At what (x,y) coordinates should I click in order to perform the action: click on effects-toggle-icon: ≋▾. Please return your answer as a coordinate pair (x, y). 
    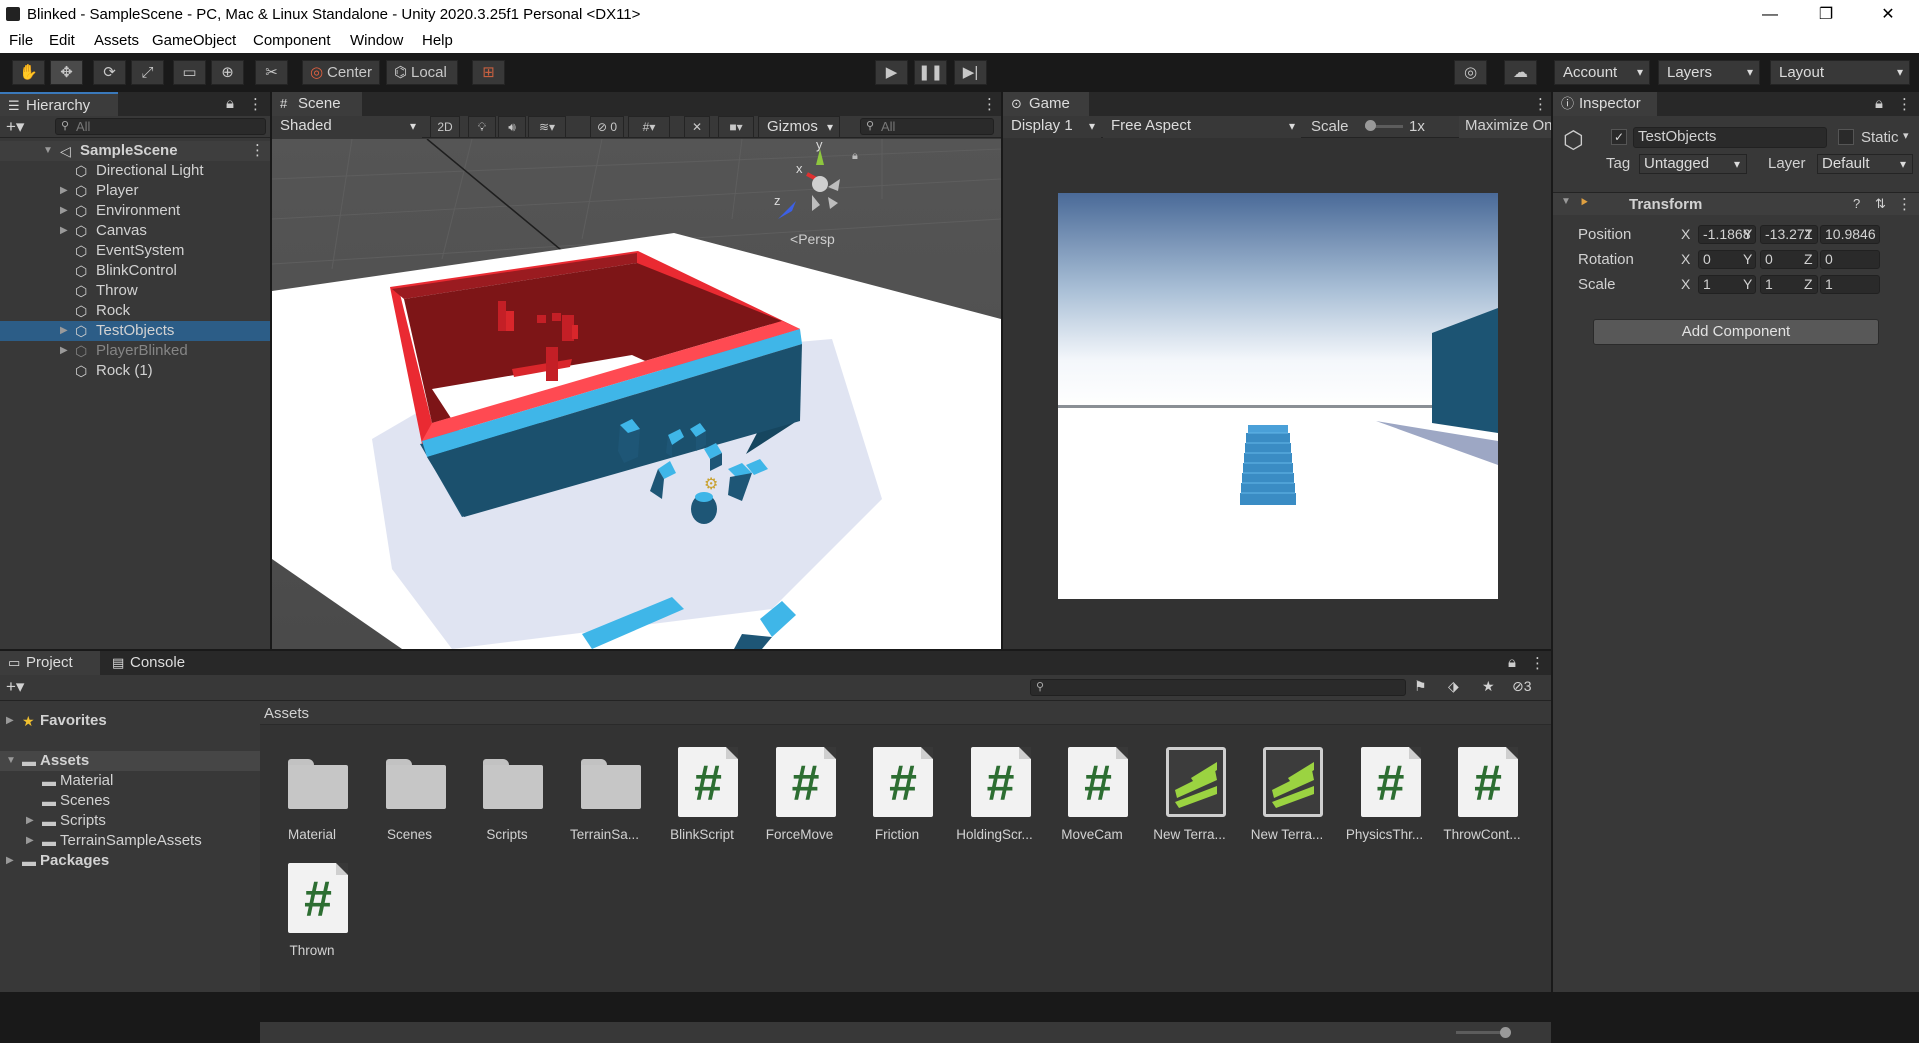
    Looking at the image, I should click on (547, 127).